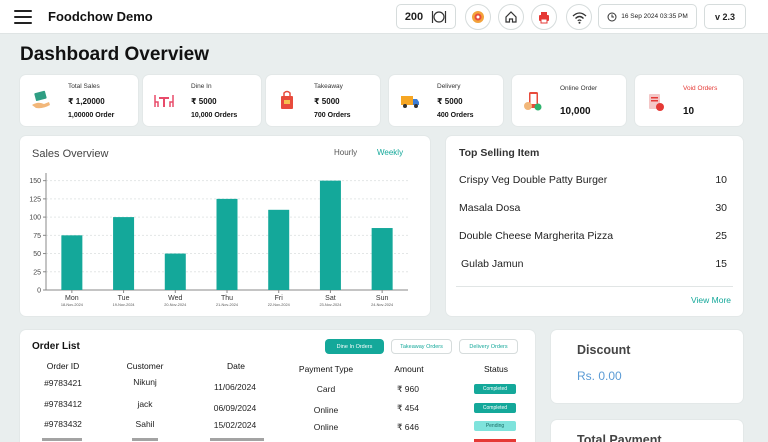 The height and width of the screenshot is (442, 768). Describe the element at coordinates (721, 264) in the screenshot. I see `item-qty: 15` at that location.